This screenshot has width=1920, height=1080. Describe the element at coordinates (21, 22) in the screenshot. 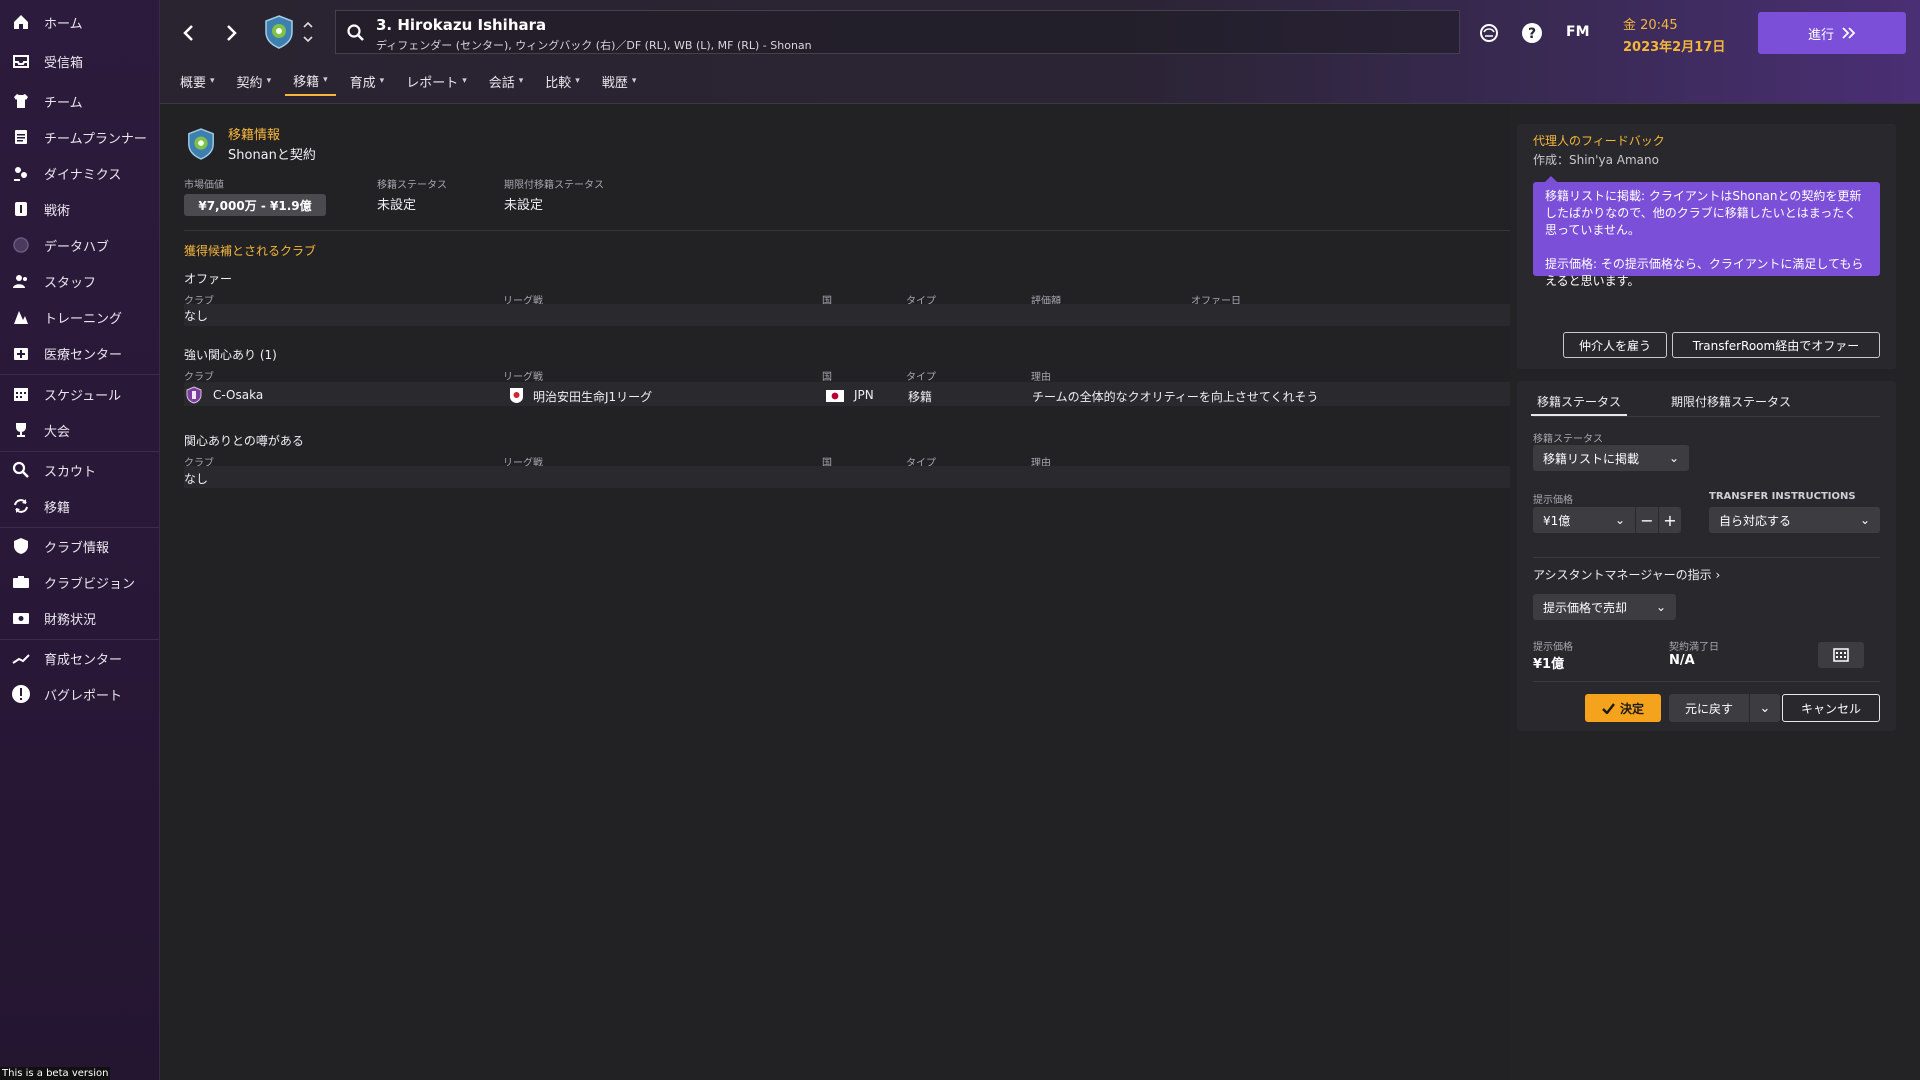

I see `home-icon` at that location.